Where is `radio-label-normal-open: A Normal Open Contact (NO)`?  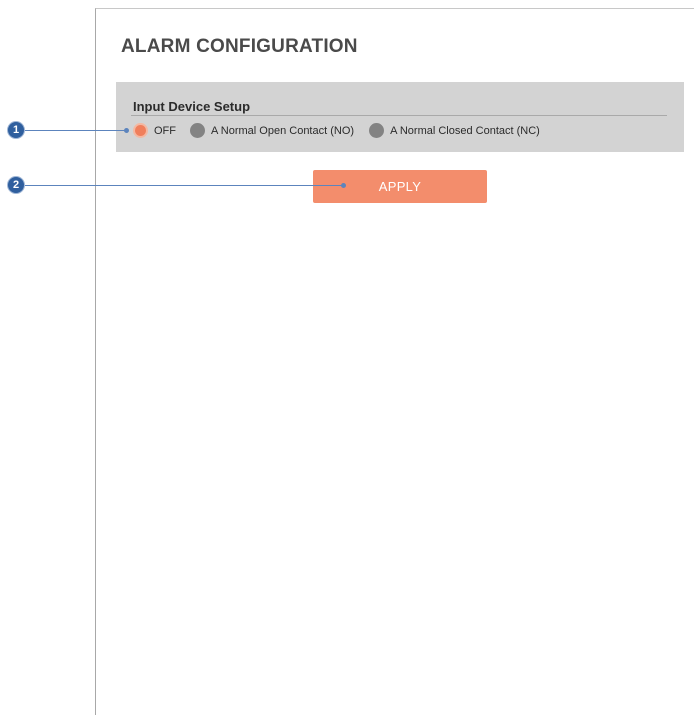
radio-label-normal-open: A Normal Open Contact (NO) is located at coordinates (283, 130).